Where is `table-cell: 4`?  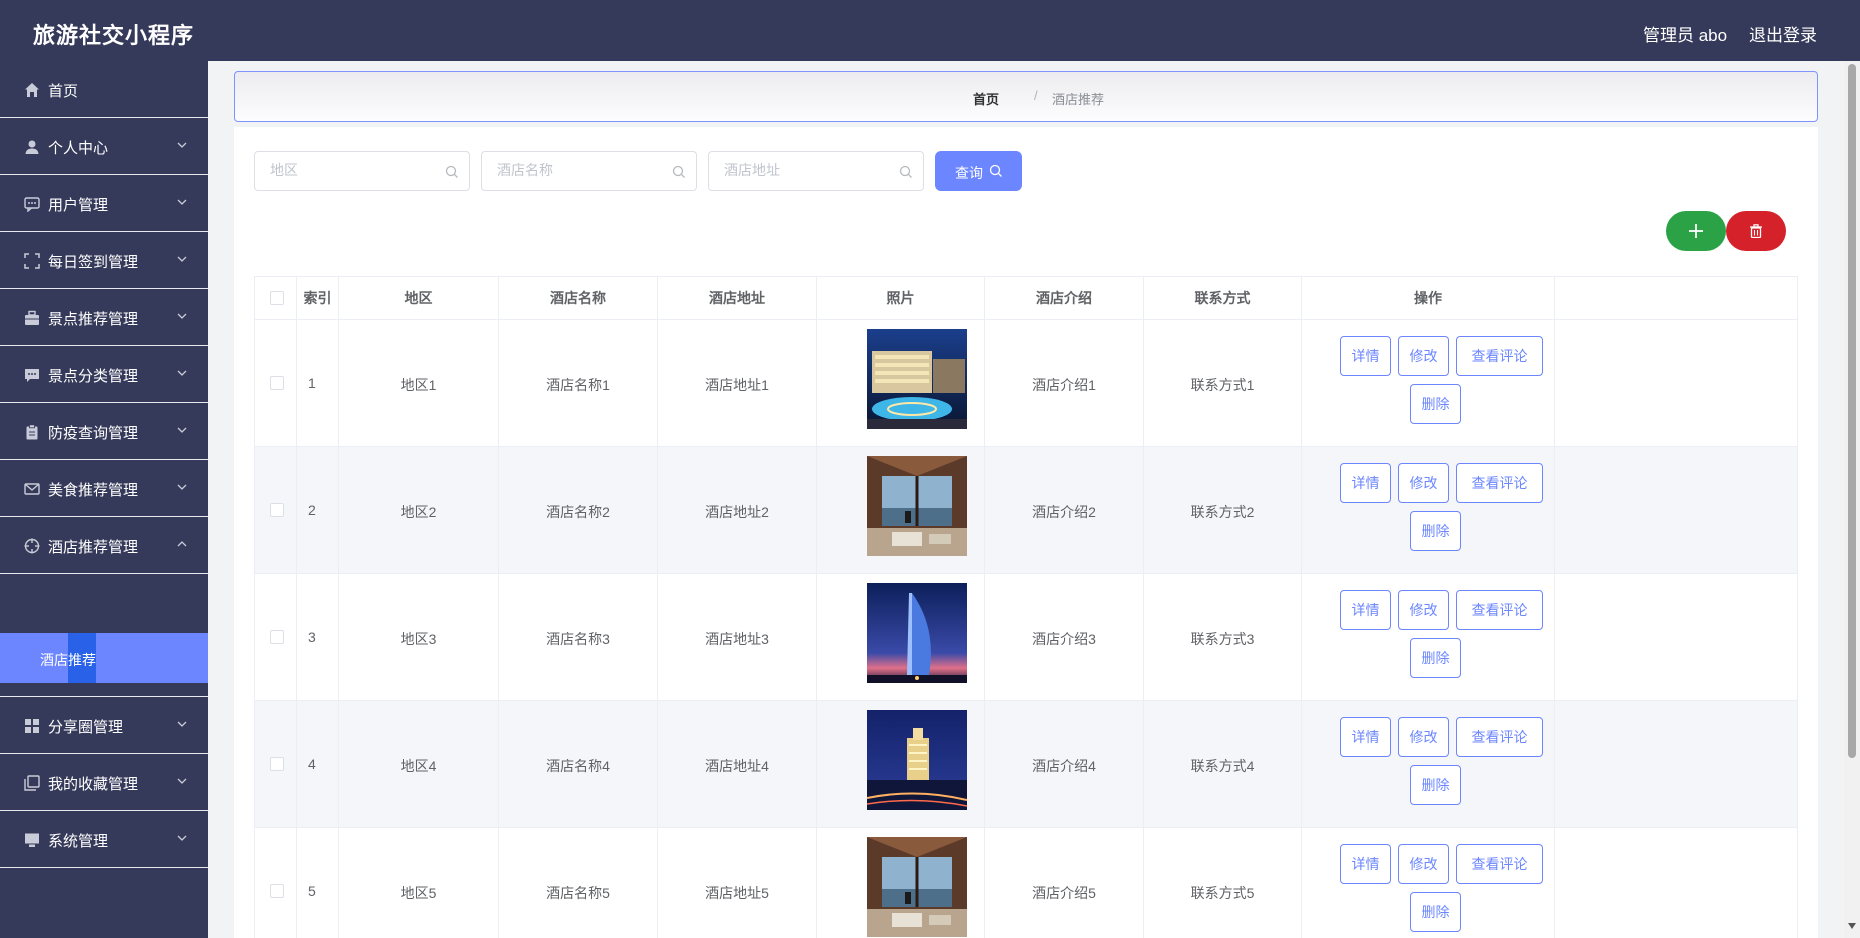 table-cell: 4 is located at coordinates (318, 764).